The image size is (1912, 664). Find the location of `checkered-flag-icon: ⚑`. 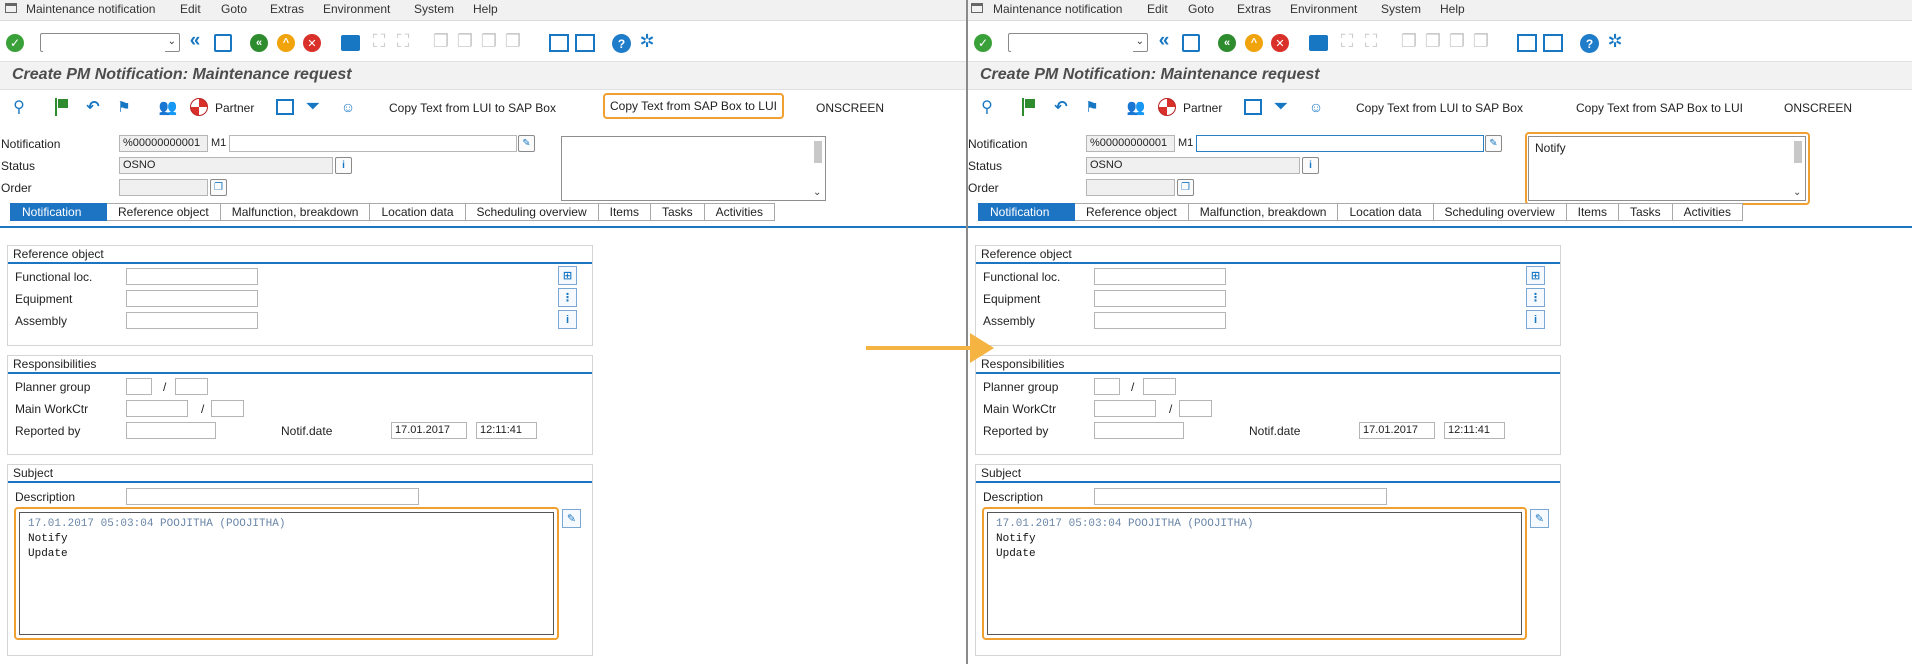

checkered-flag-icon: ⚑ is located at coordinates (1092, 107).